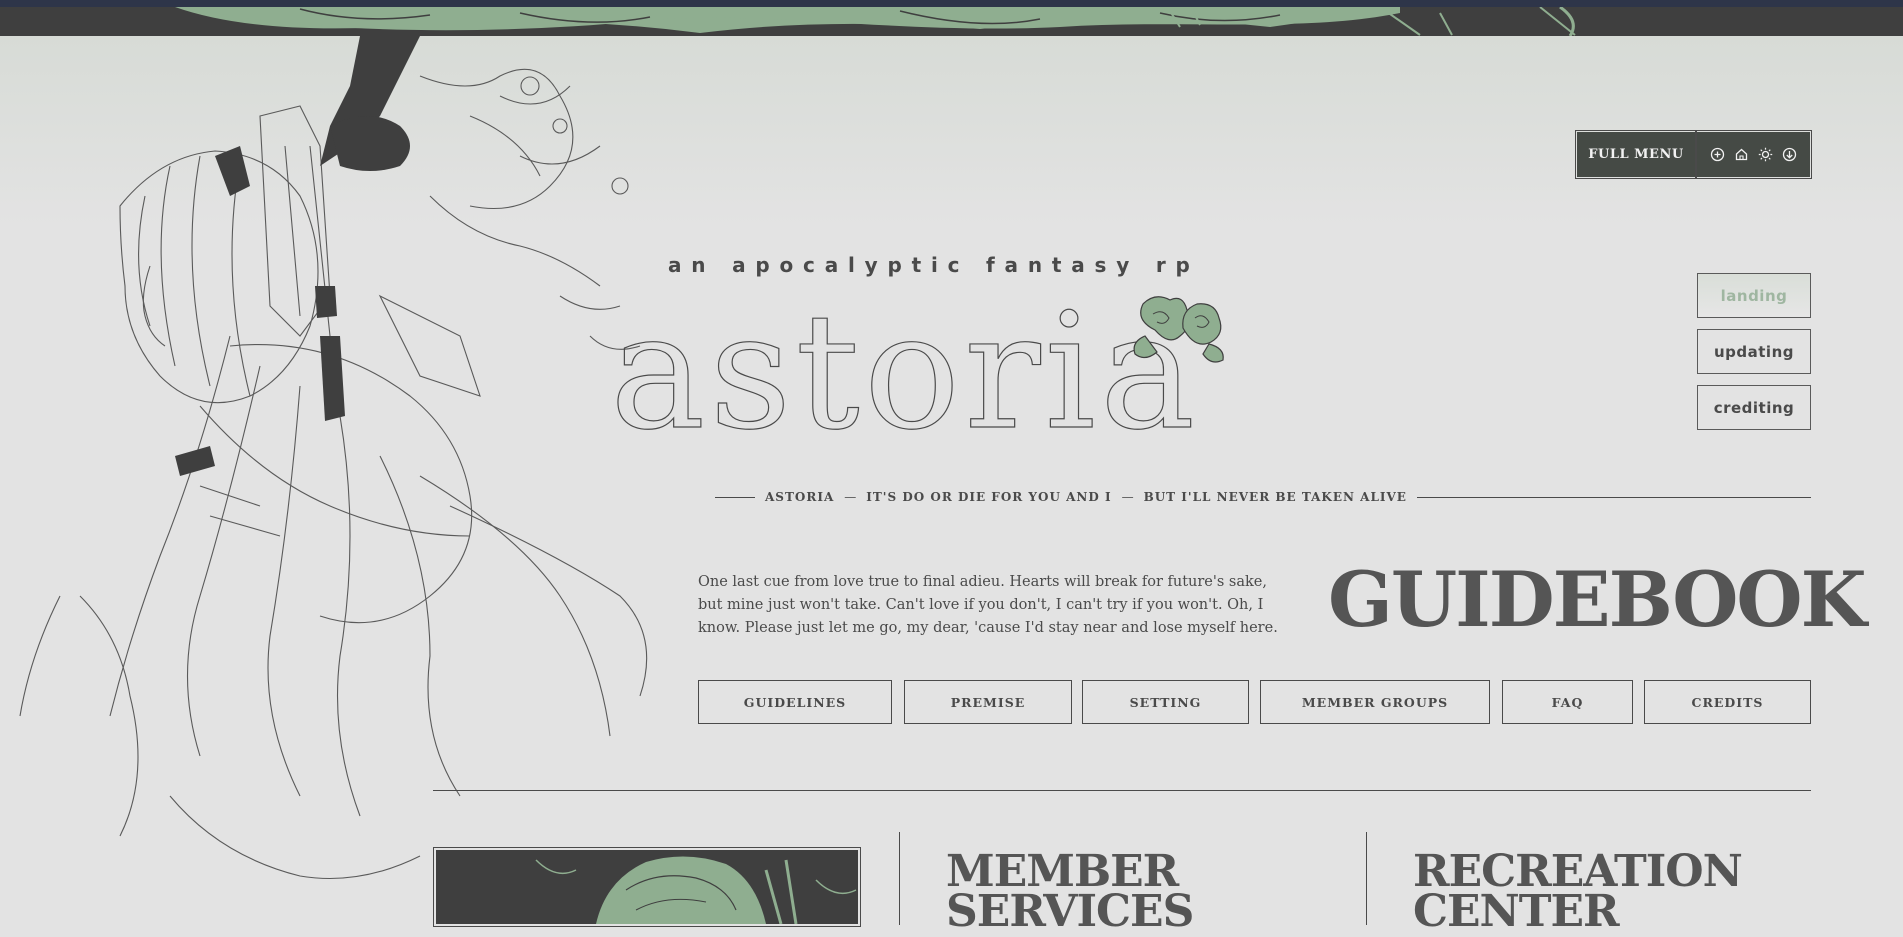 This screenshot has height=937, width=1903. What do you see at coordinates (1583, 892) in the screenshot?
I see `recreation-center-heading: RECREATION CENTER` at bounding box center [1583, 892].